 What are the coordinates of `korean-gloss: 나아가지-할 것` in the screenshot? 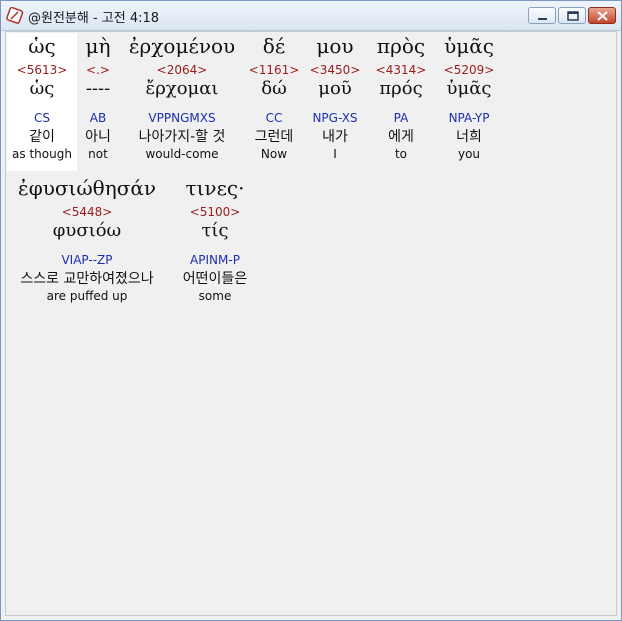 It's located at (182, 137).